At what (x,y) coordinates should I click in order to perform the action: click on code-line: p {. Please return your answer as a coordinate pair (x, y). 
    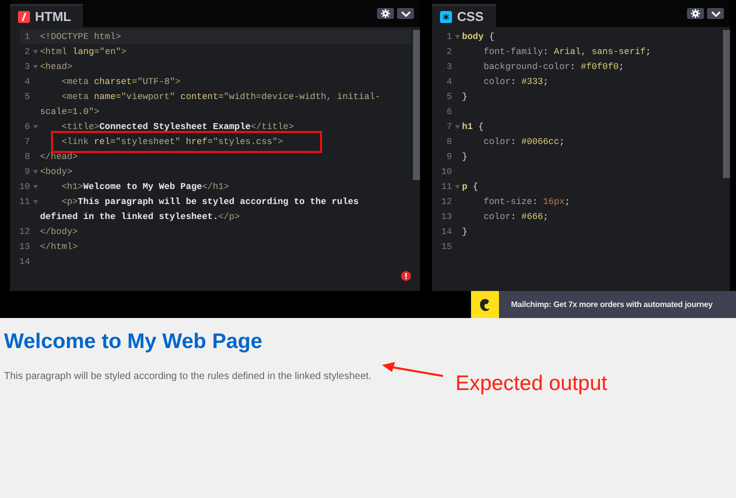
    Looking at the image, I should click on (470, 187).